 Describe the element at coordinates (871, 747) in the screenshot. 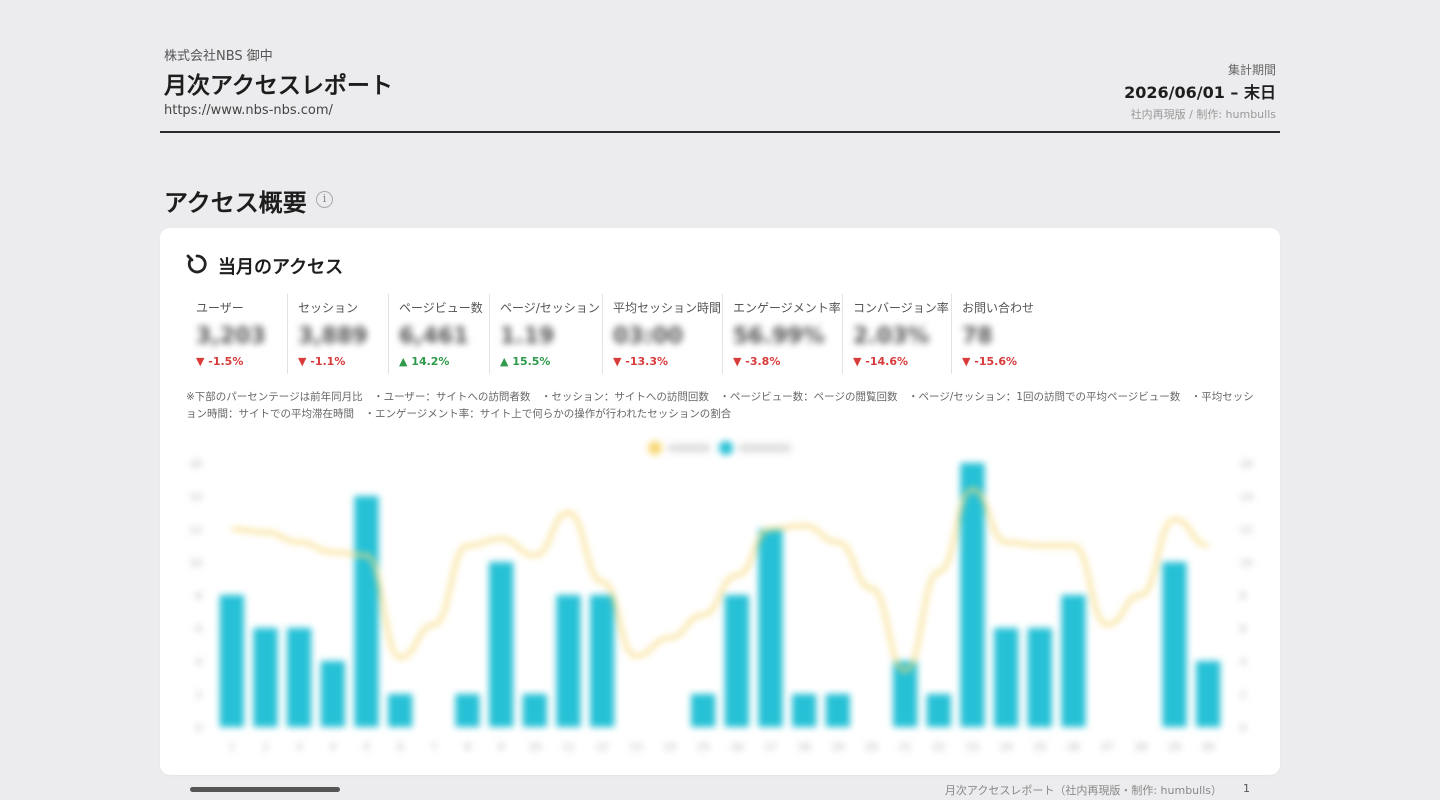

I see `x-tick-label: 20` at that location.